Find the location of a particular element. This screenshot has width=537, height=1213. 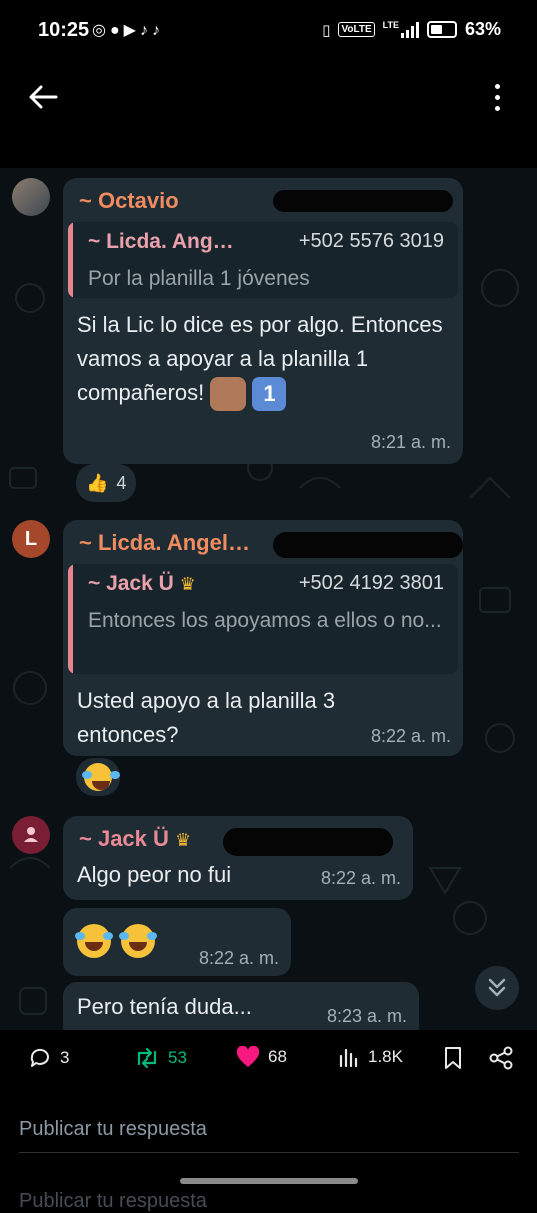

views-count: 1.8K is located at coordinates (385, 1056).